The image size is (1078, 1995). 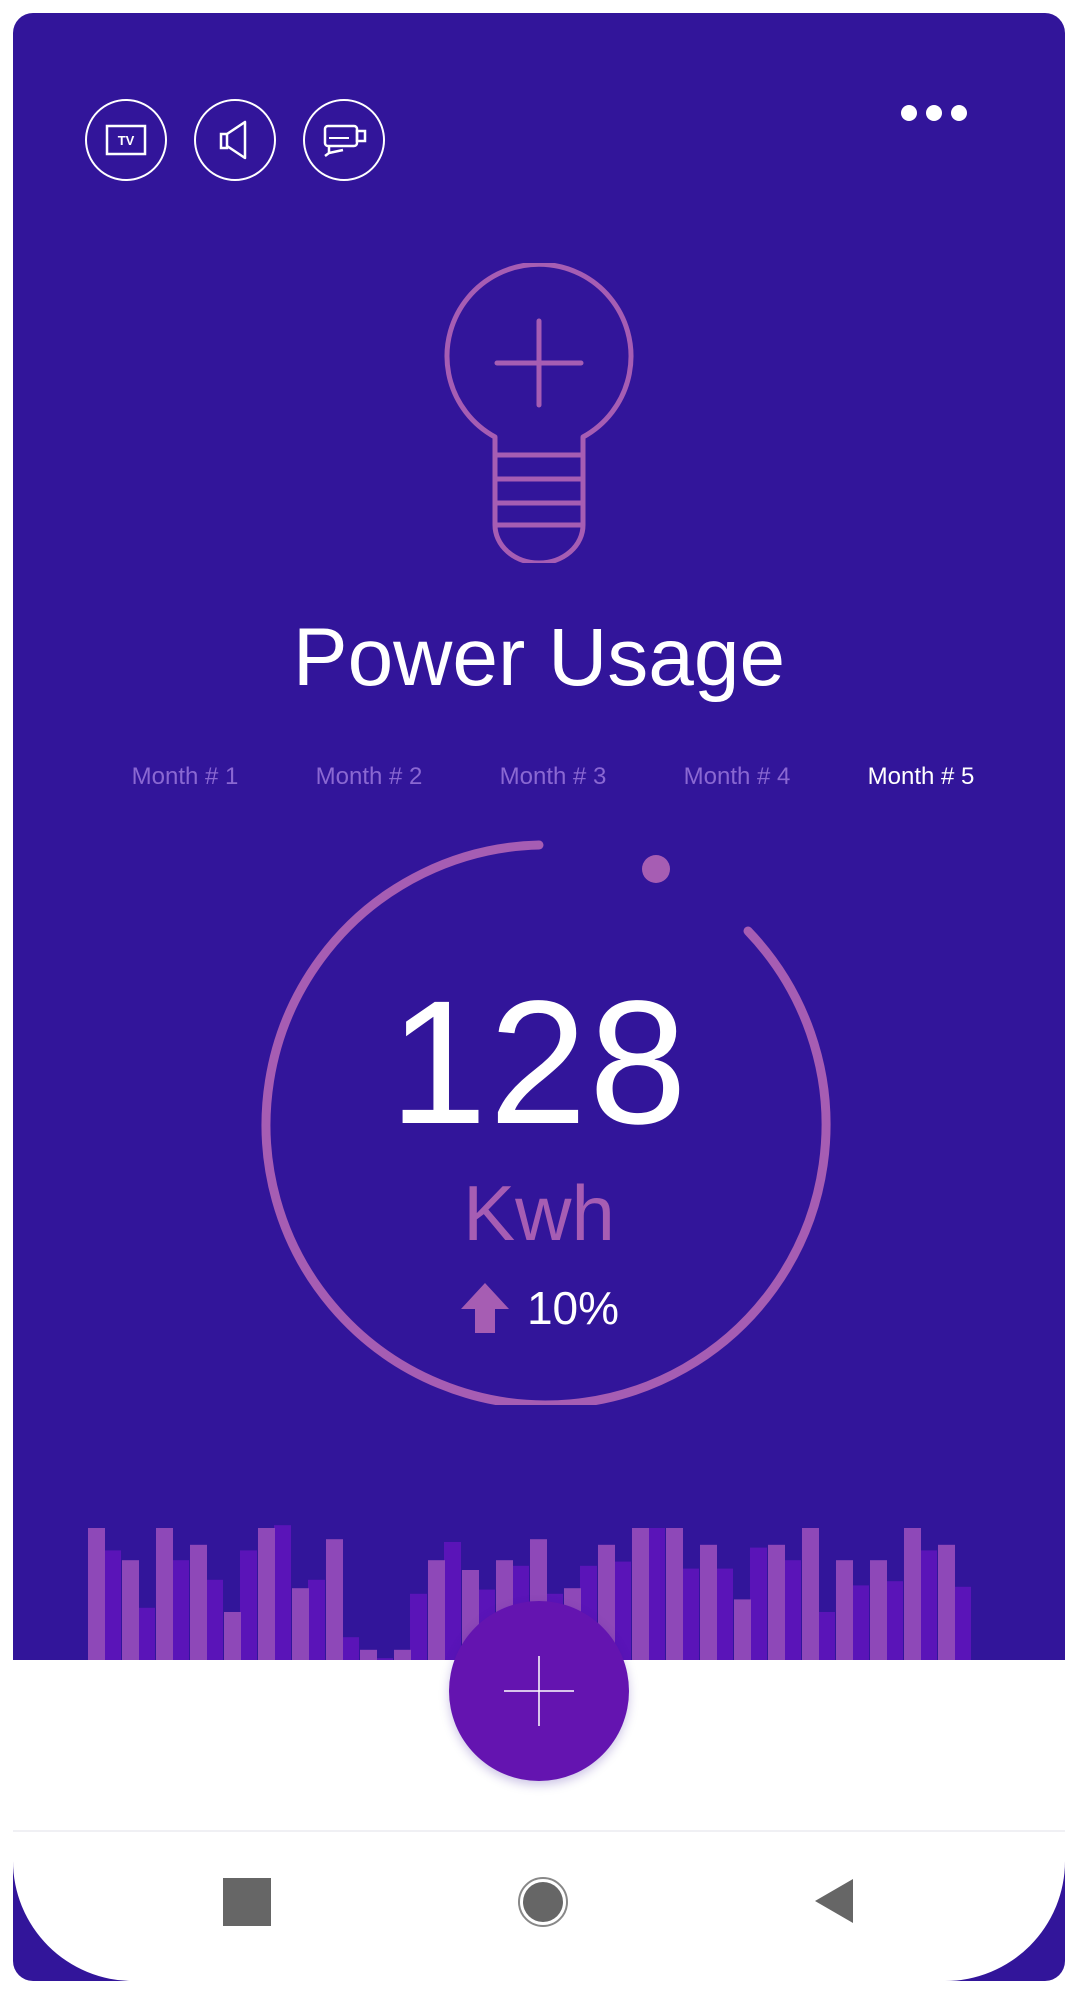 I want to click on usage-value: 128, so click(x=539, y=1063).